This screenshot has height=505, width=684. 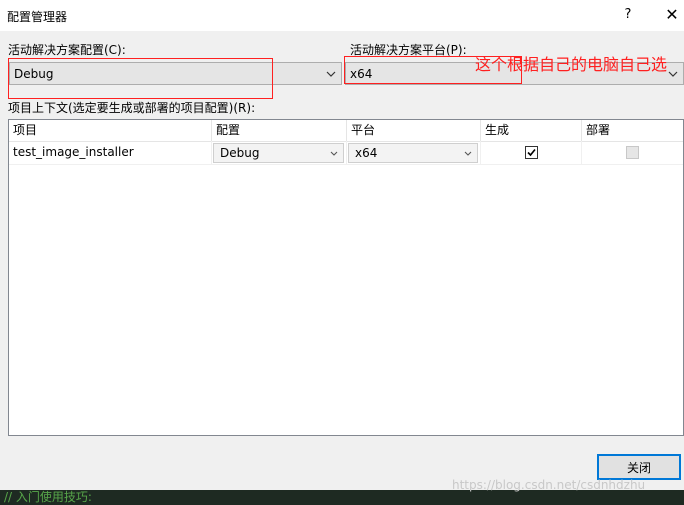 What do you see at coordinates (632, 130) in the screenshot?
I see `column-header-deploy: 部署` at bounding box center [632, 130].